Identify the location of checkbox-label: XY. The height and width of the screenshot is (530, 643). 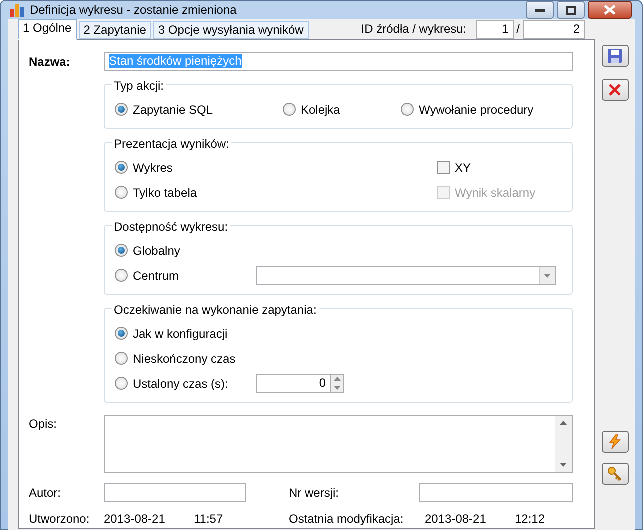
(463, 168).